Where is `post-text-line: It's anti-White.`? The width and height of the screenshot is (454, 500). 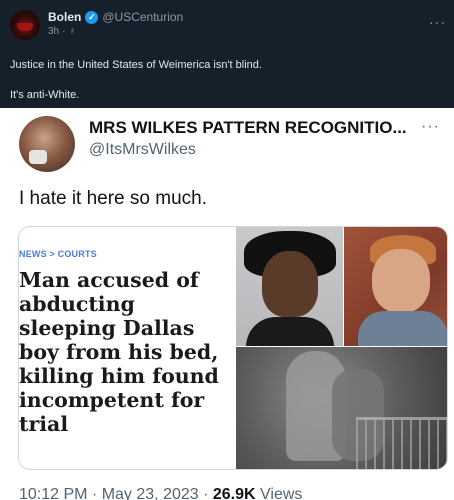
post-text-line: It's anti-White. is located at coordinates (45, 95).